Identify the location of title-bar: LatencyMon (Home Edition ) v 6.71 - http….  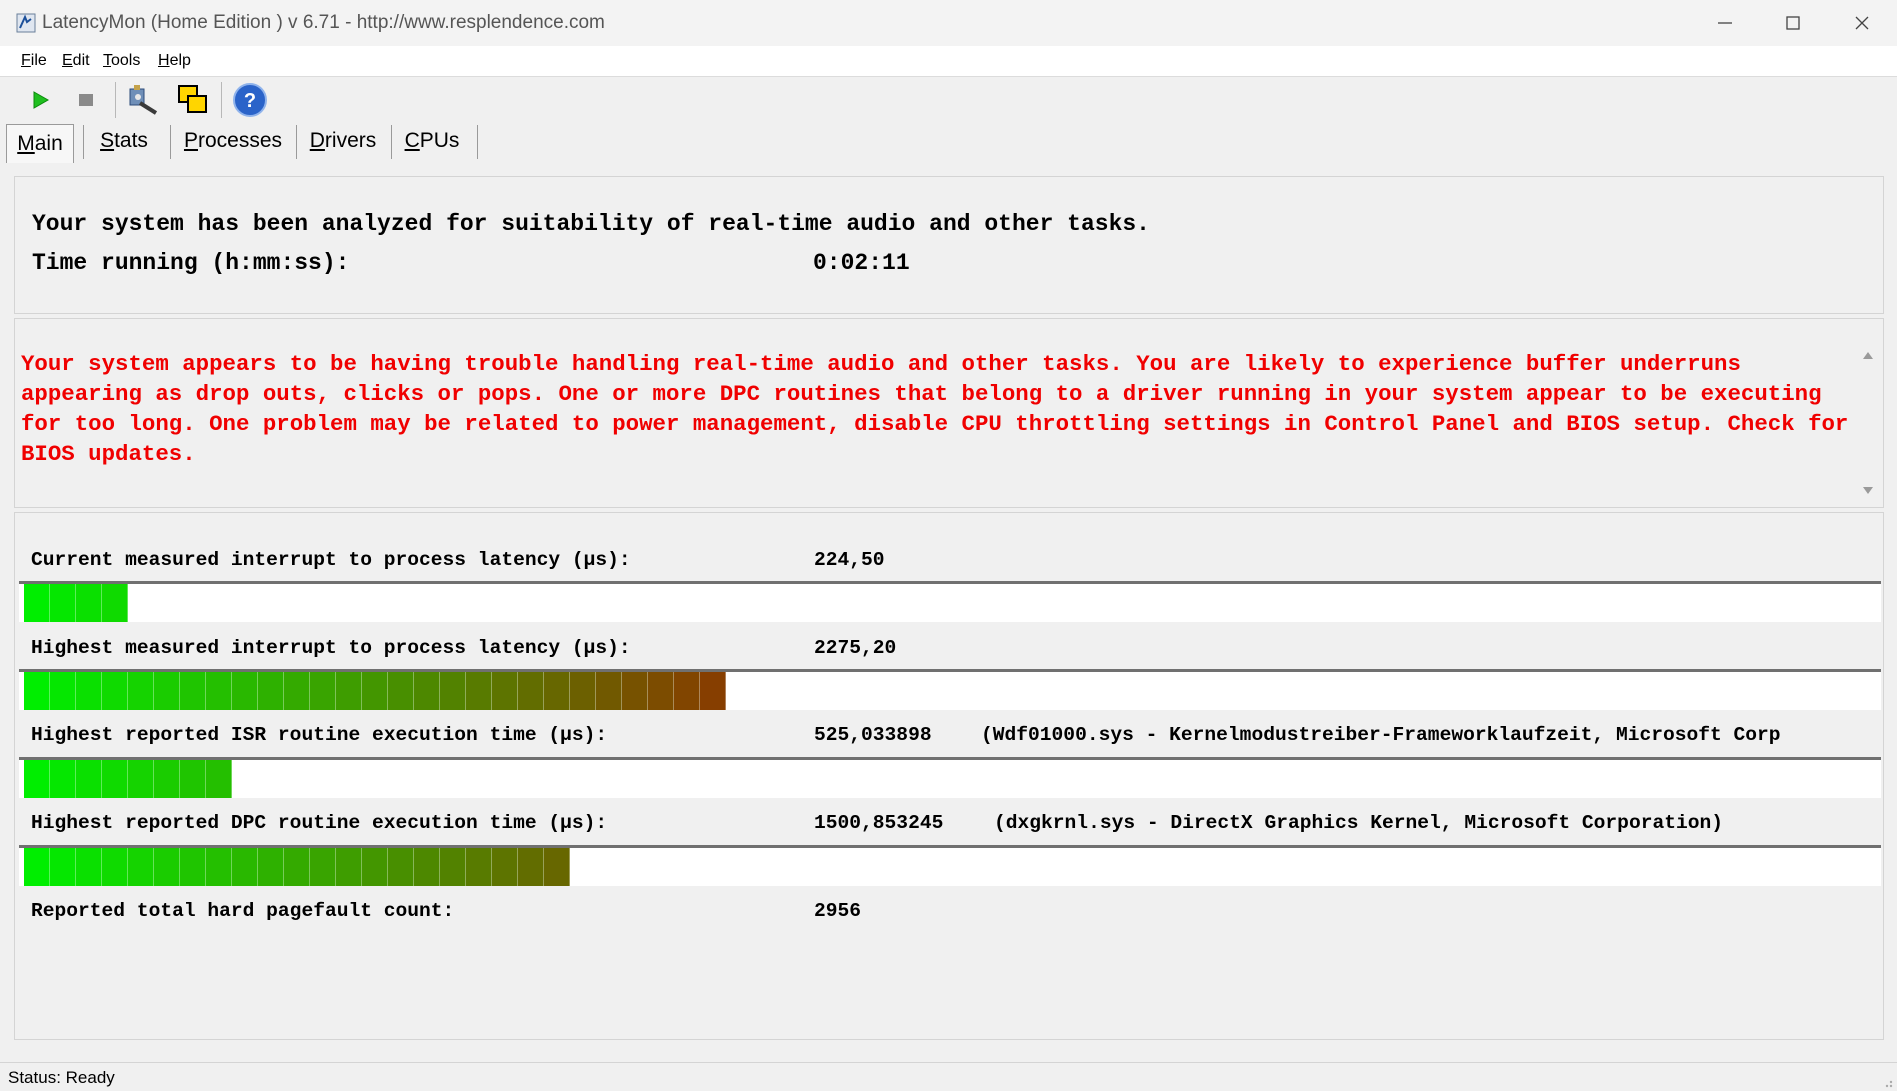
(948, 23).